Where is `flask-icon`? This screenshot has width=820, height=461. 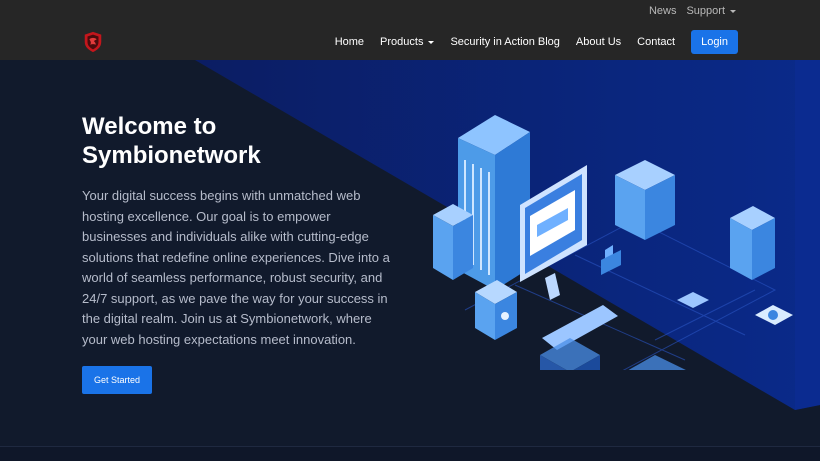
flask-icon is located at coordinates (611, 260).